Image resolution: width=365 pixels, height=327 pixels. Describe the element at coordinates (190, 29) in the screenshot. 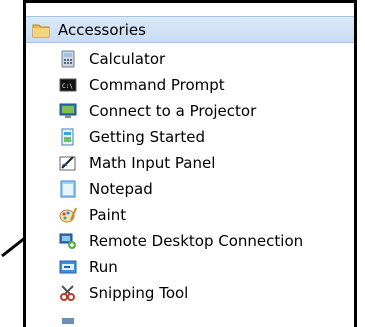

I see `accessories-folder-row: Accessories` at that location.